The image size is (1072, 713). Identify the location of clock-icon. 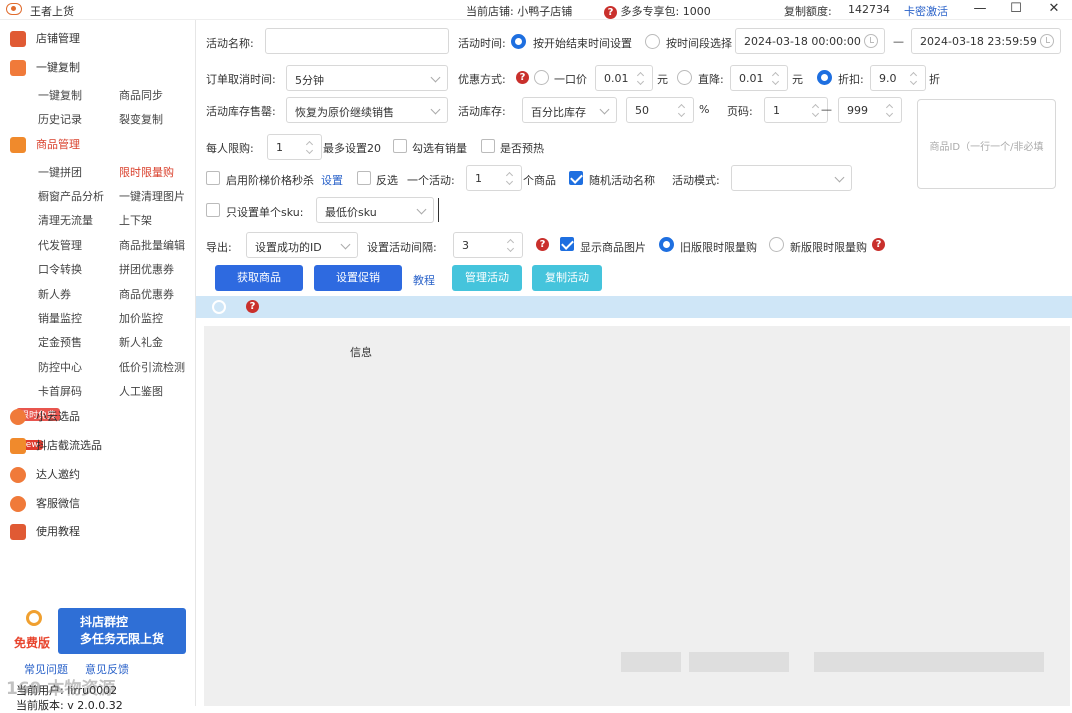
(1047, 41).